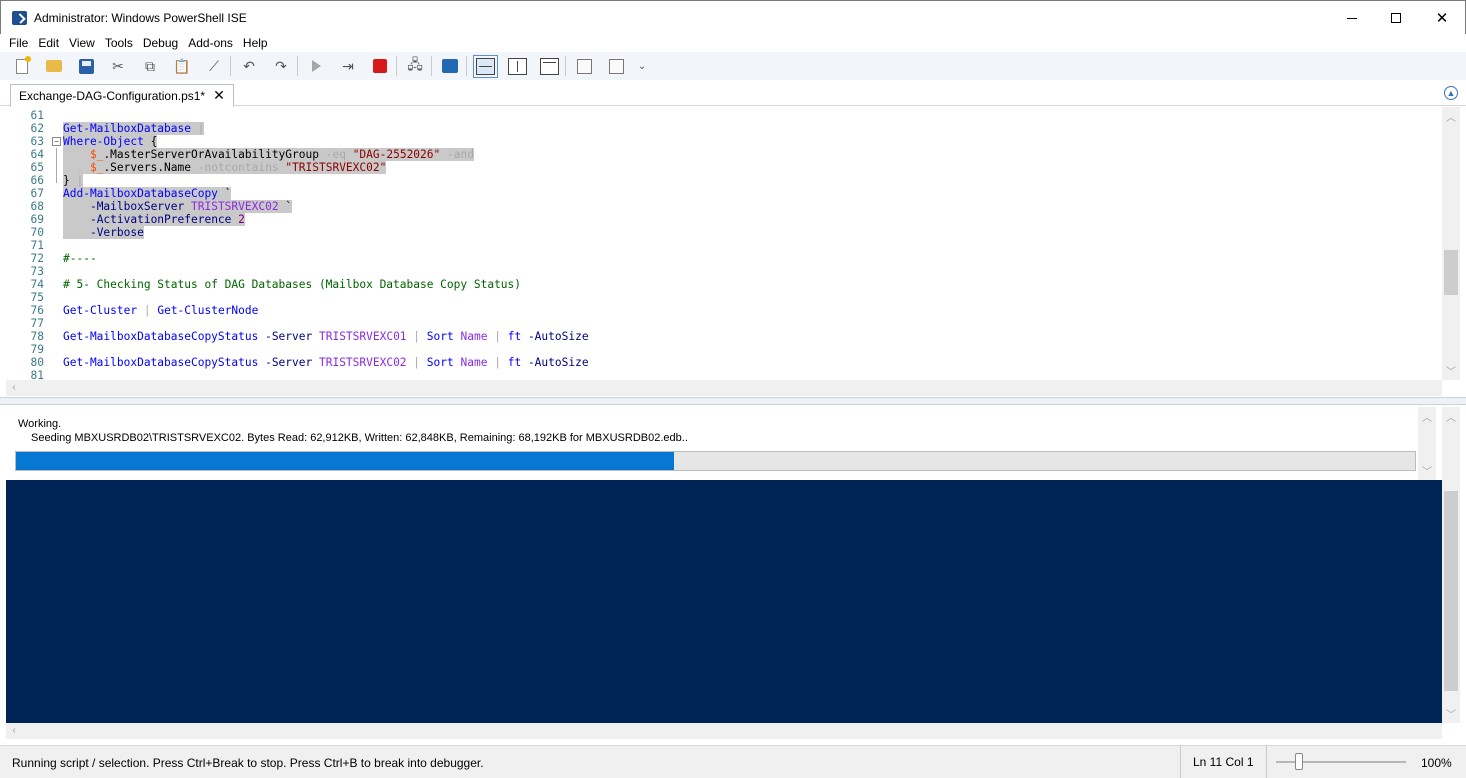 The image size is (1466, 778). What do you see at coordinates (96, 167) in the screenshot?
I see `code-token: $_` at bounding box center [96, 167].